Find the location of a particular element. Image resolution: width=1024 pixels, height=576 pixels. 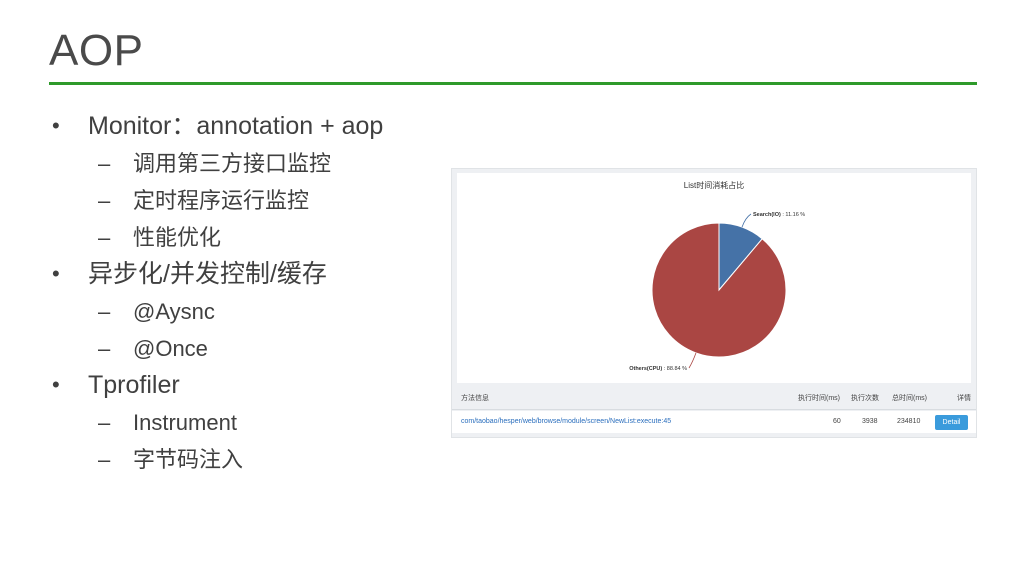

sub-bullet-item: – 性能优化 is located at coordinates (217, 237).